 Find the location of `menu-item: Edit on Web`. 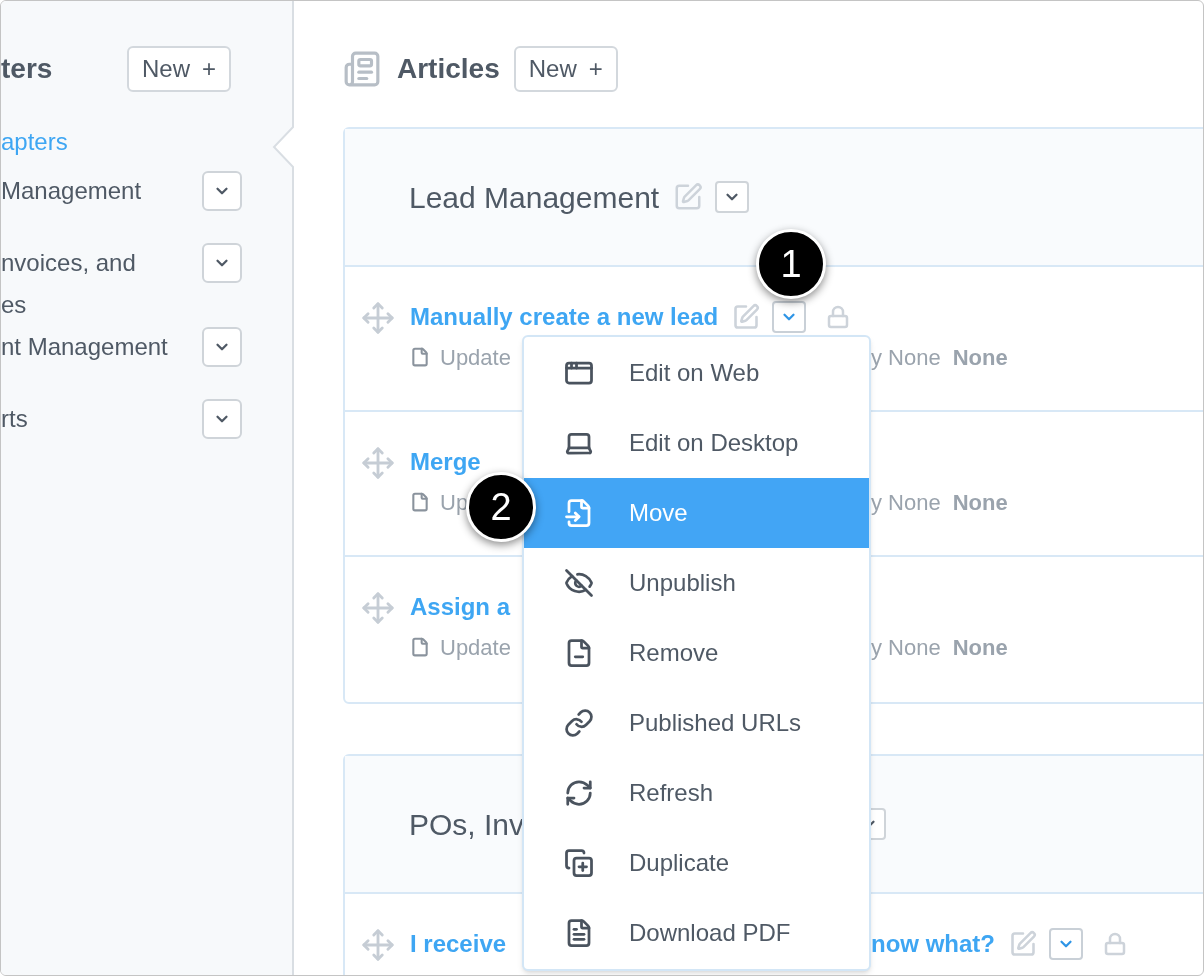

menu-item: Edit on Web is located at coordinates (696, 373).